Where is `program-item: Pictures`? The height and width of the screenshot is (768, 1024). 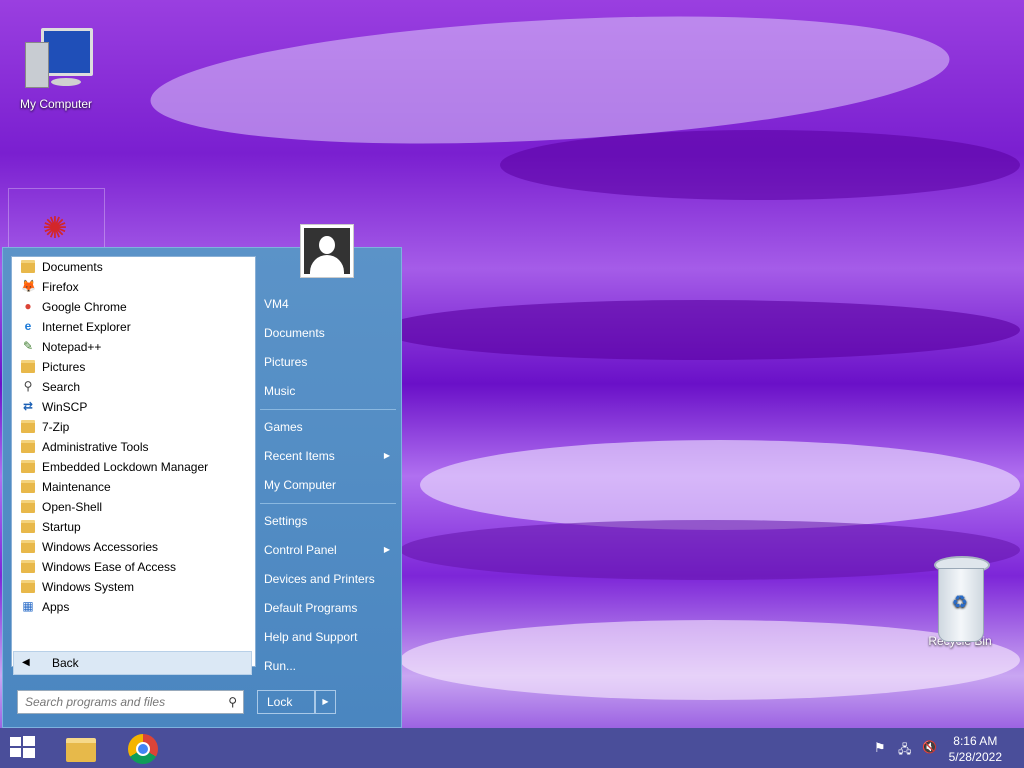 program-item: Pictures is located at coordinates (133, 367).